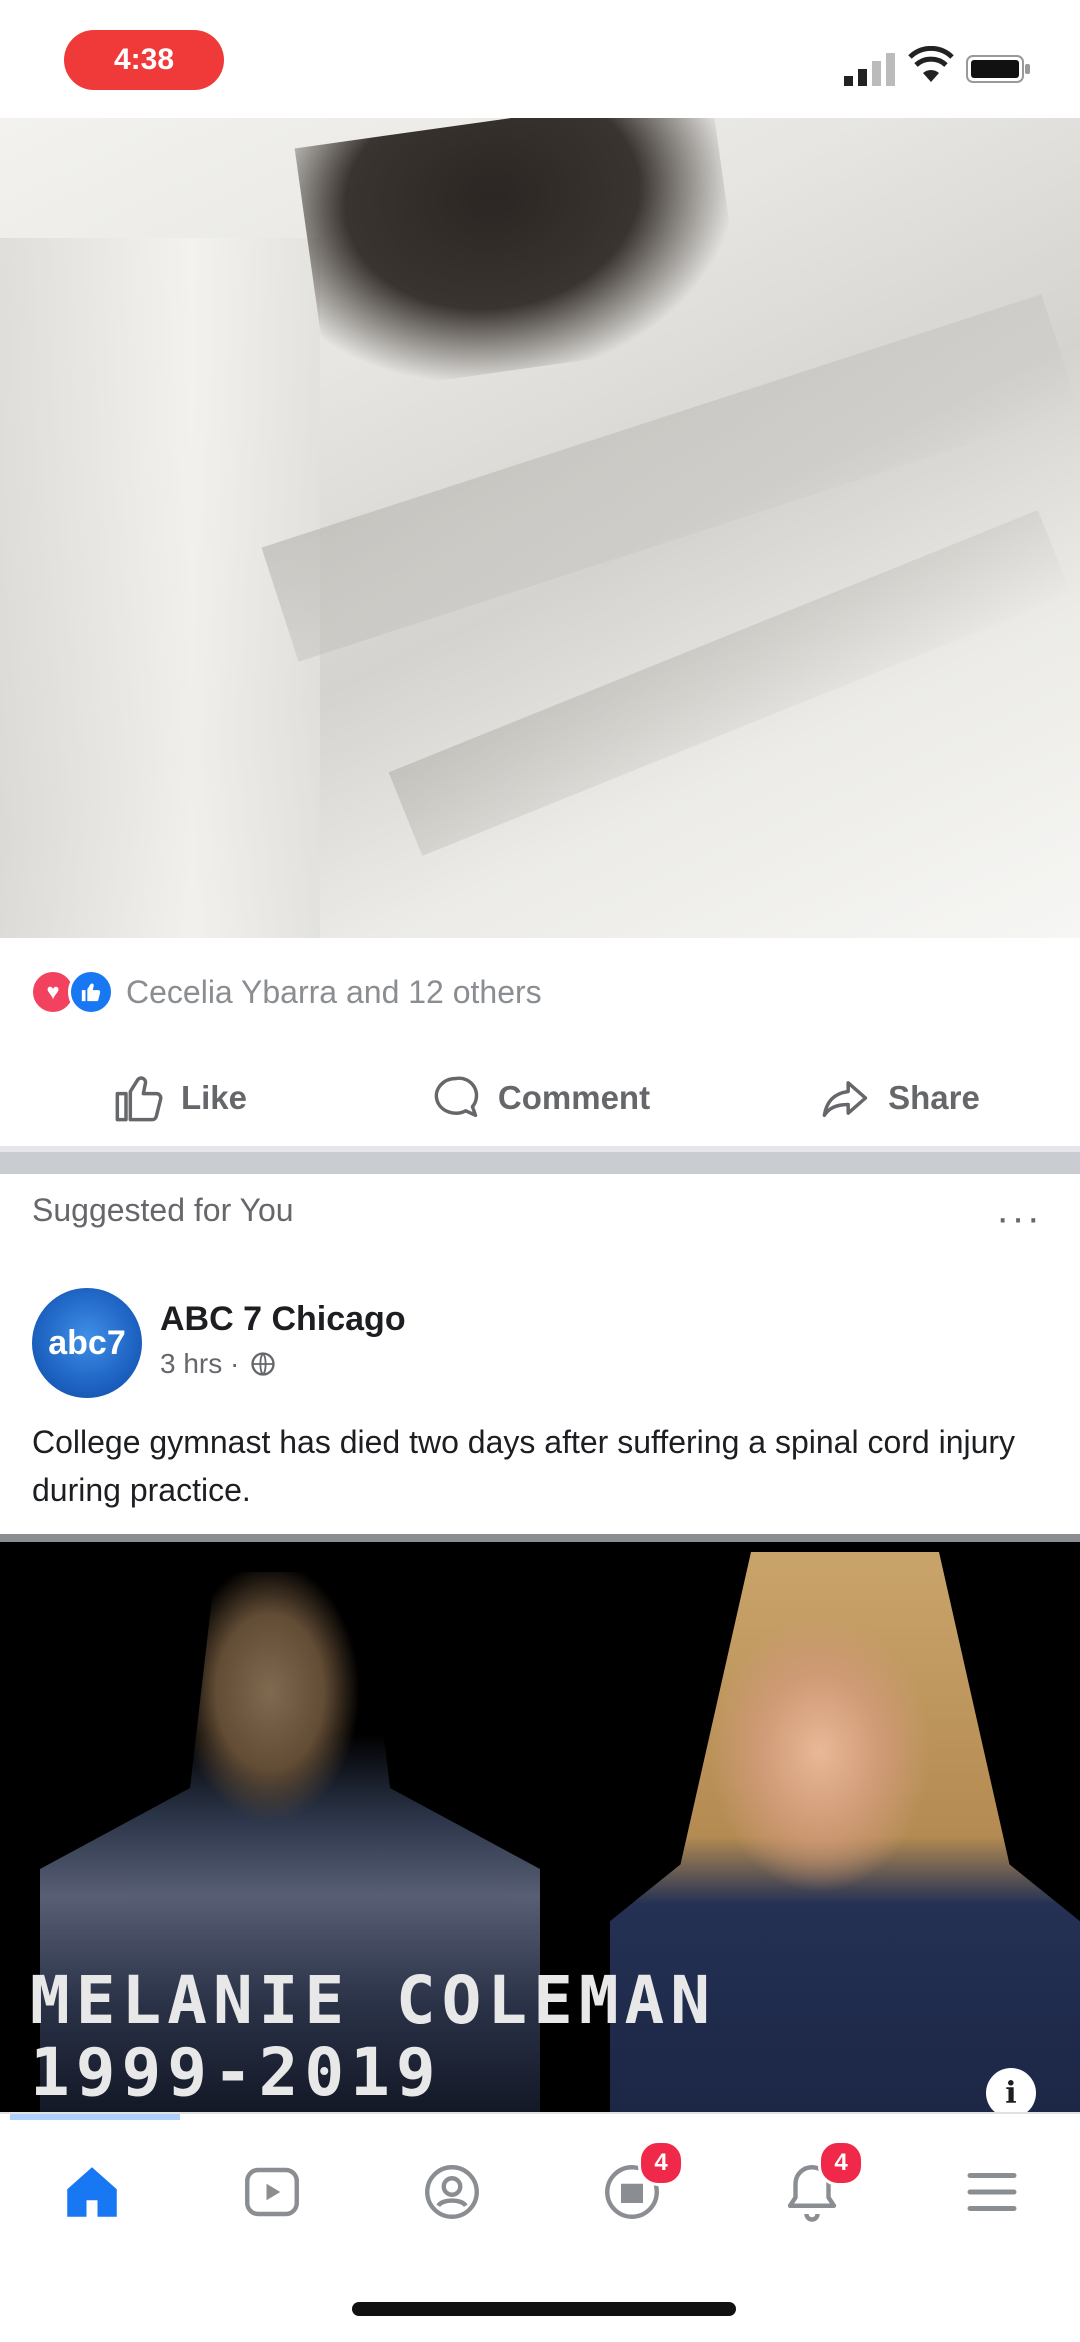  I want to click on tab-menu, so click(992, 2192).